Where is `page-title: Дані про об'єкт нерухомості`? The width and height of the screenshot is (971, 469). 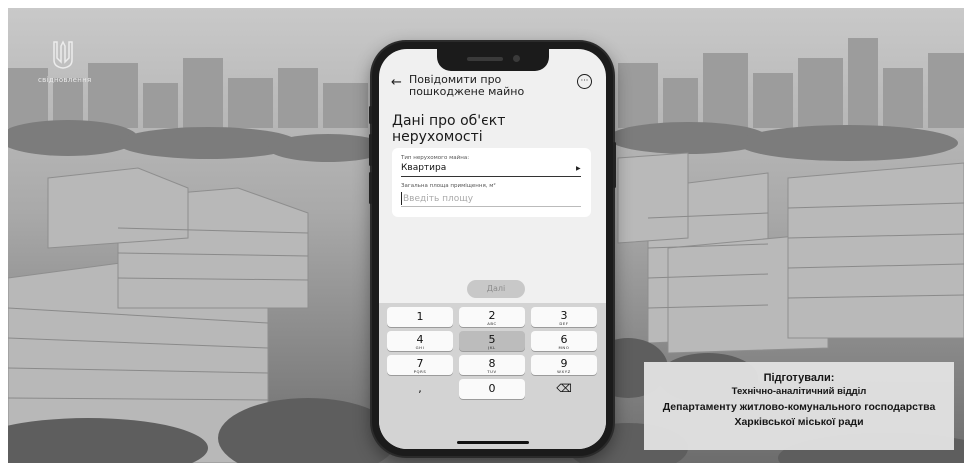
page-title: Дані про об'єкт нерухомості is located at coordinates (487, 129).